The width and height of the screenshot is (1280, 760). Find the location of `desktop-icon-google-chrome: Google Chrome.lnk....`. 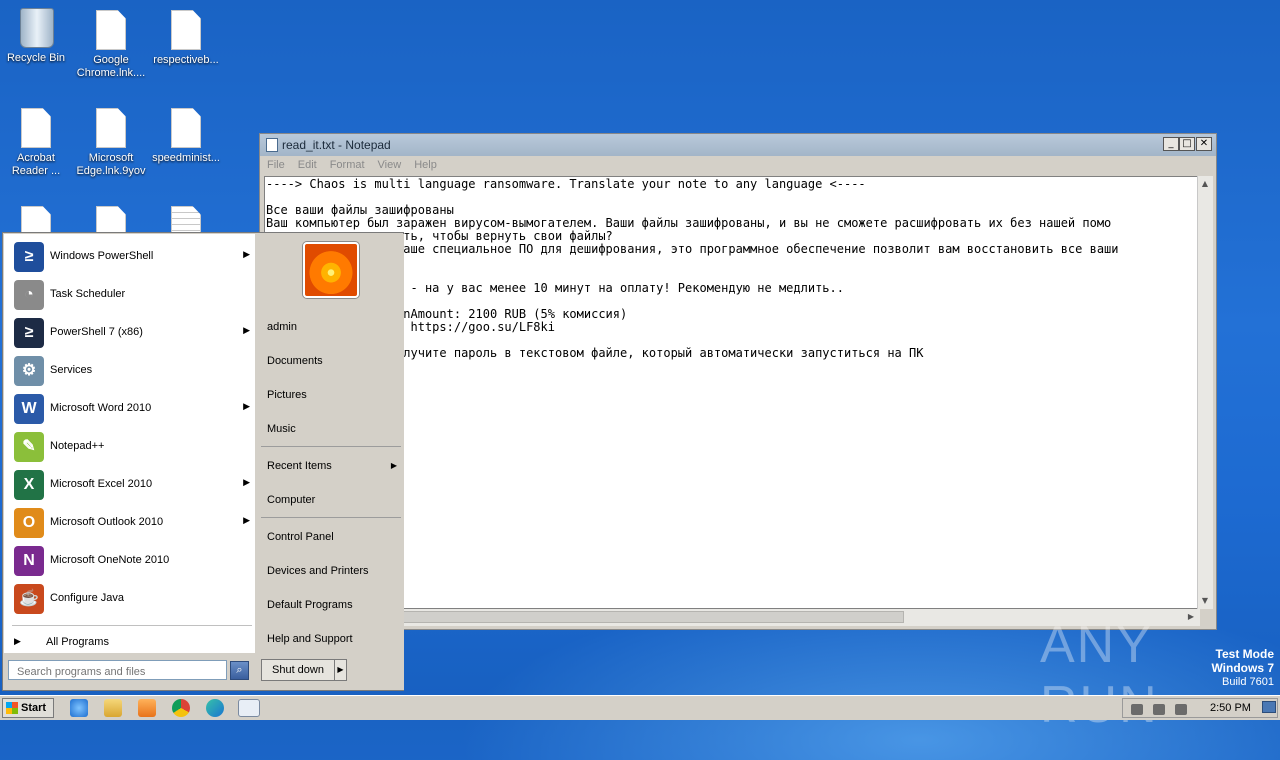

desktop-icon-google-chrome: Google Chrome.lnk.... is located at coordinates (111, 45).